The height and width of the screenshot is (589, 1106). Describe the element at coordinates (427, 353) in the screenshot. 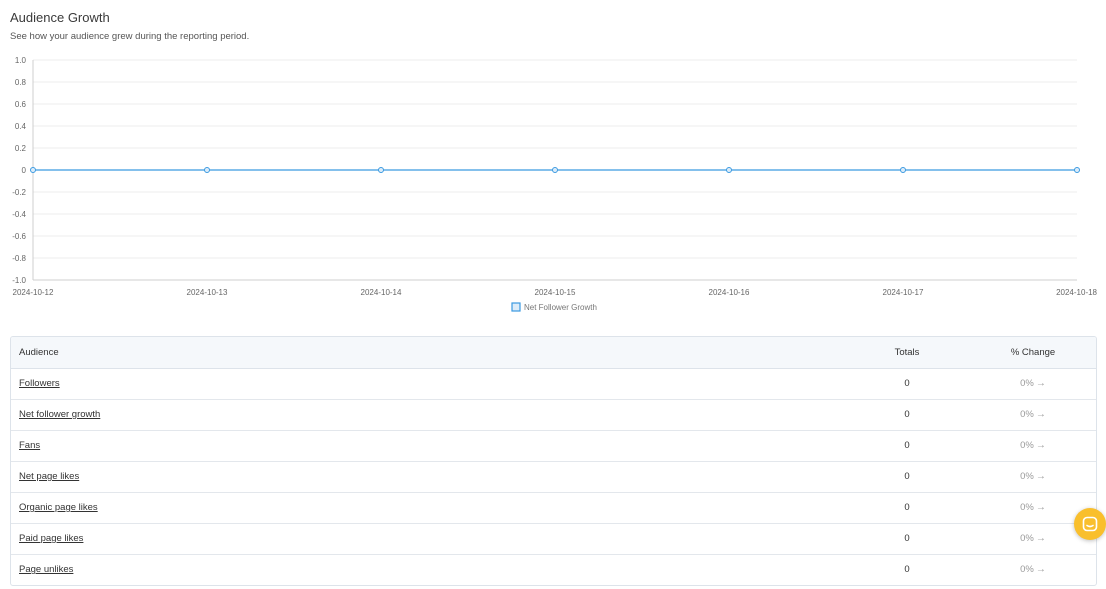

I see `header-audience: Audience` at that location.